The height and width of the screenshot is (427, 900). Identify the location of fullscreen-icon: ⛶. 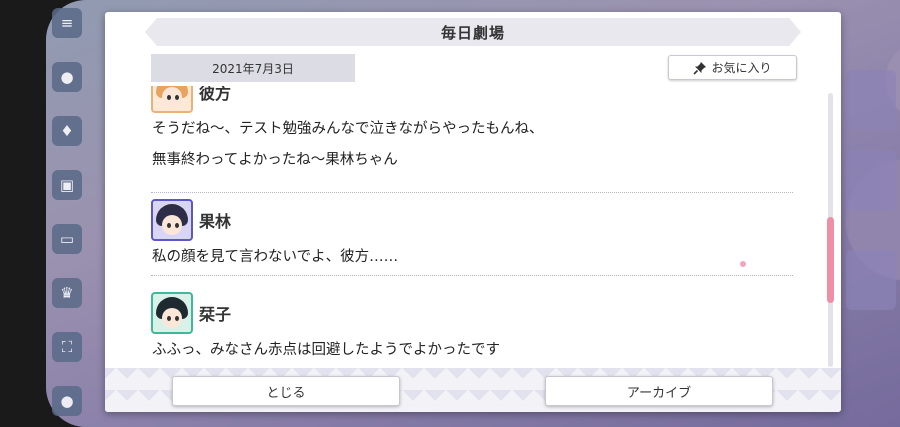
(67, 347).